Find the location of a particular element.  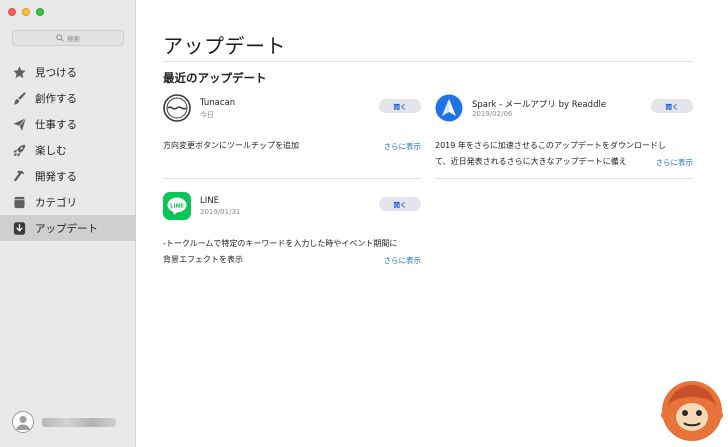

sidebar-item-label: 創作する is located at coordinates (56, 98).